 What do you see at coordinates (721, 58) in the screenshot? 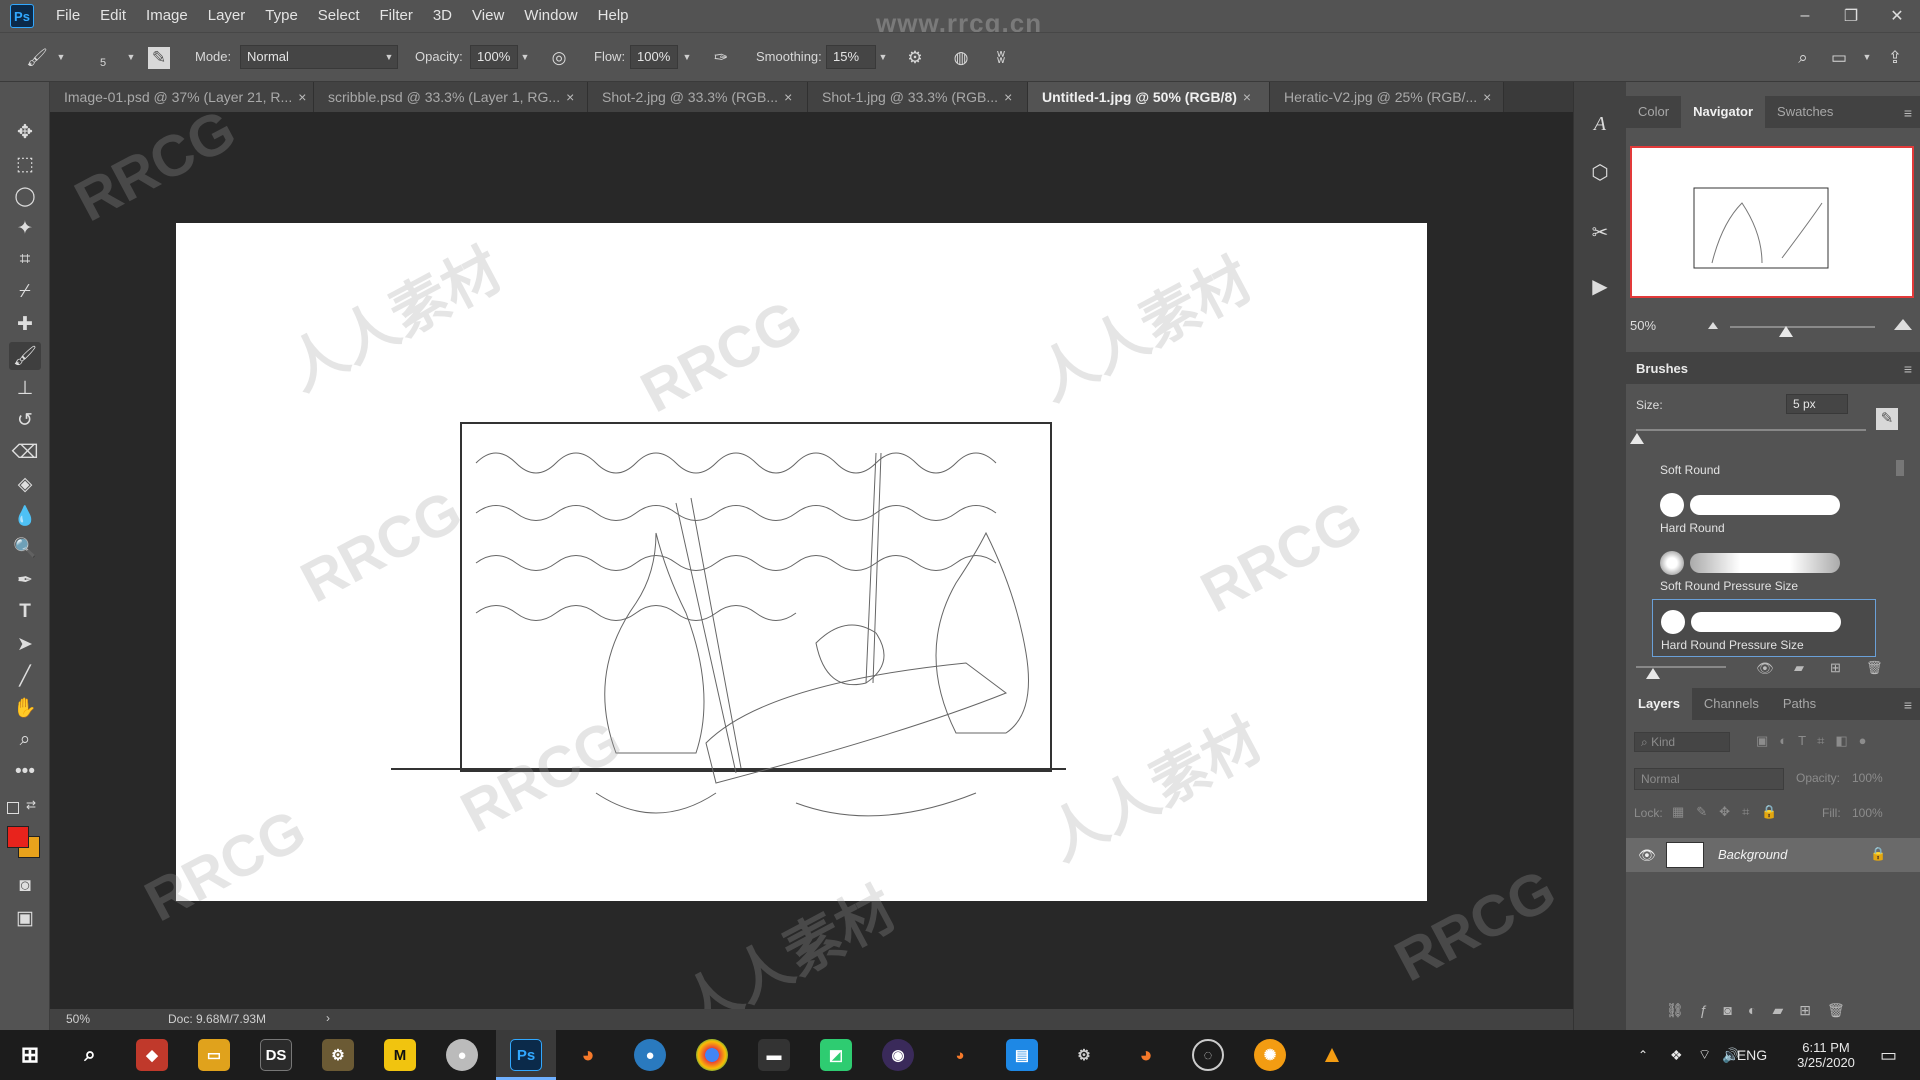
I see `airbrush-icon: ✑` at bounding box center [721, 58].